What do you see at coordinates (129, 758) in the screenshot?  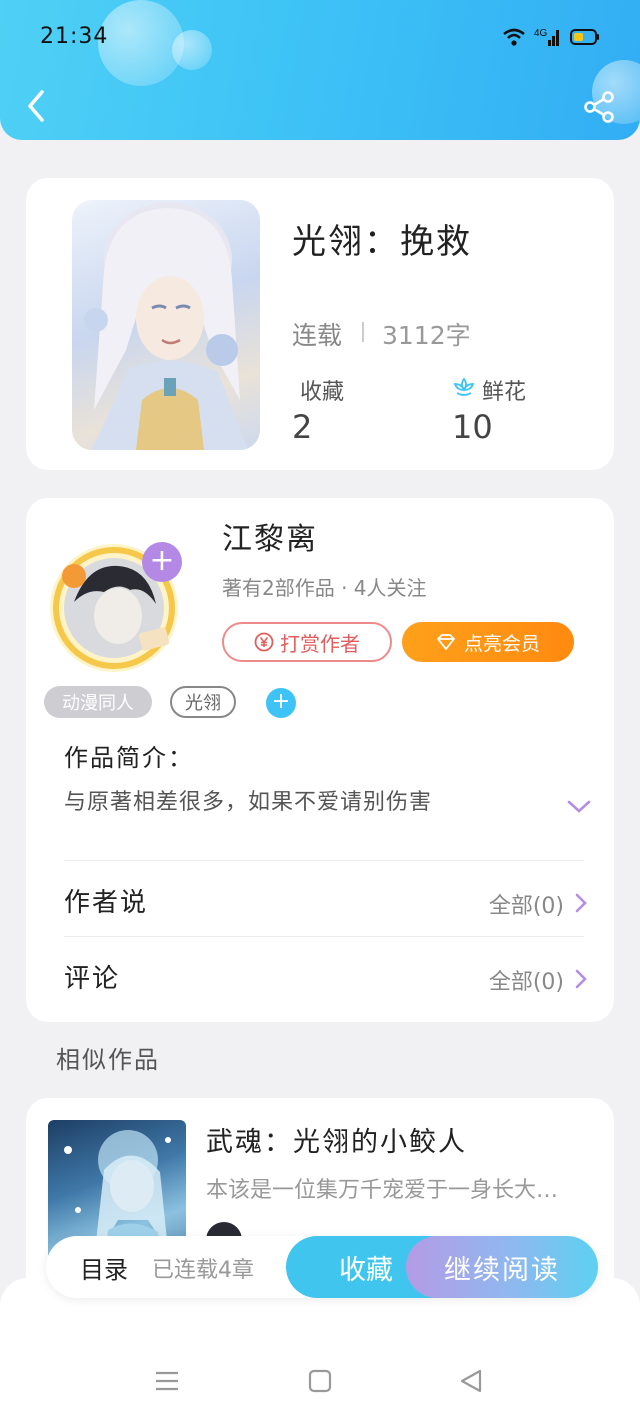 I see `intro-title: 作品简介：` at bounding box center [129, 758].